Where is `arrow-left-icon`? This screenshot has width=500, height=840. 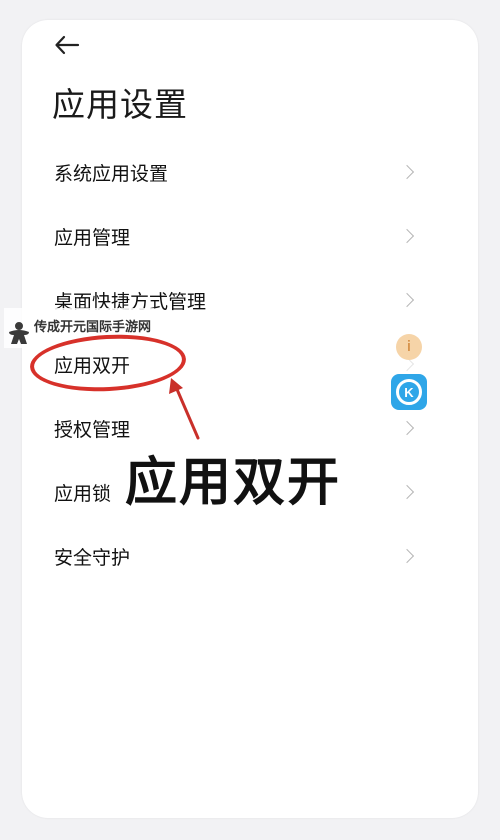 arrow-left-icon is located at coordinates (67, 45).